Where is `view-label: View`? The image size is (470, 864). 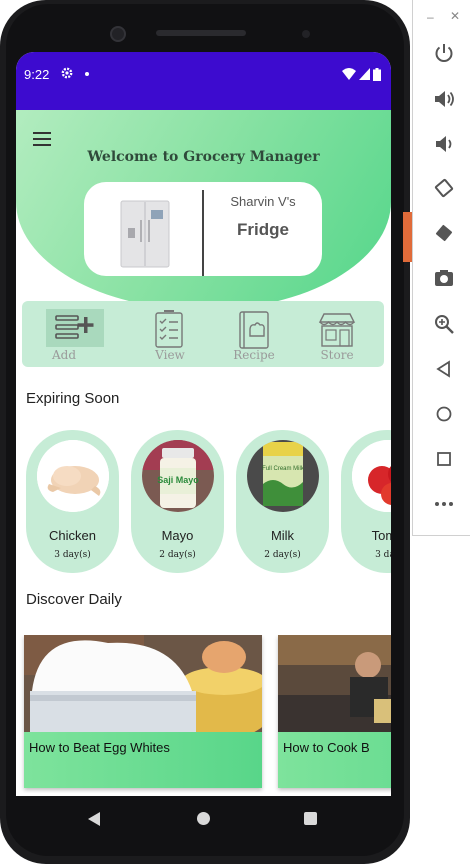 view-label: View is located at coordinates (170, 355).